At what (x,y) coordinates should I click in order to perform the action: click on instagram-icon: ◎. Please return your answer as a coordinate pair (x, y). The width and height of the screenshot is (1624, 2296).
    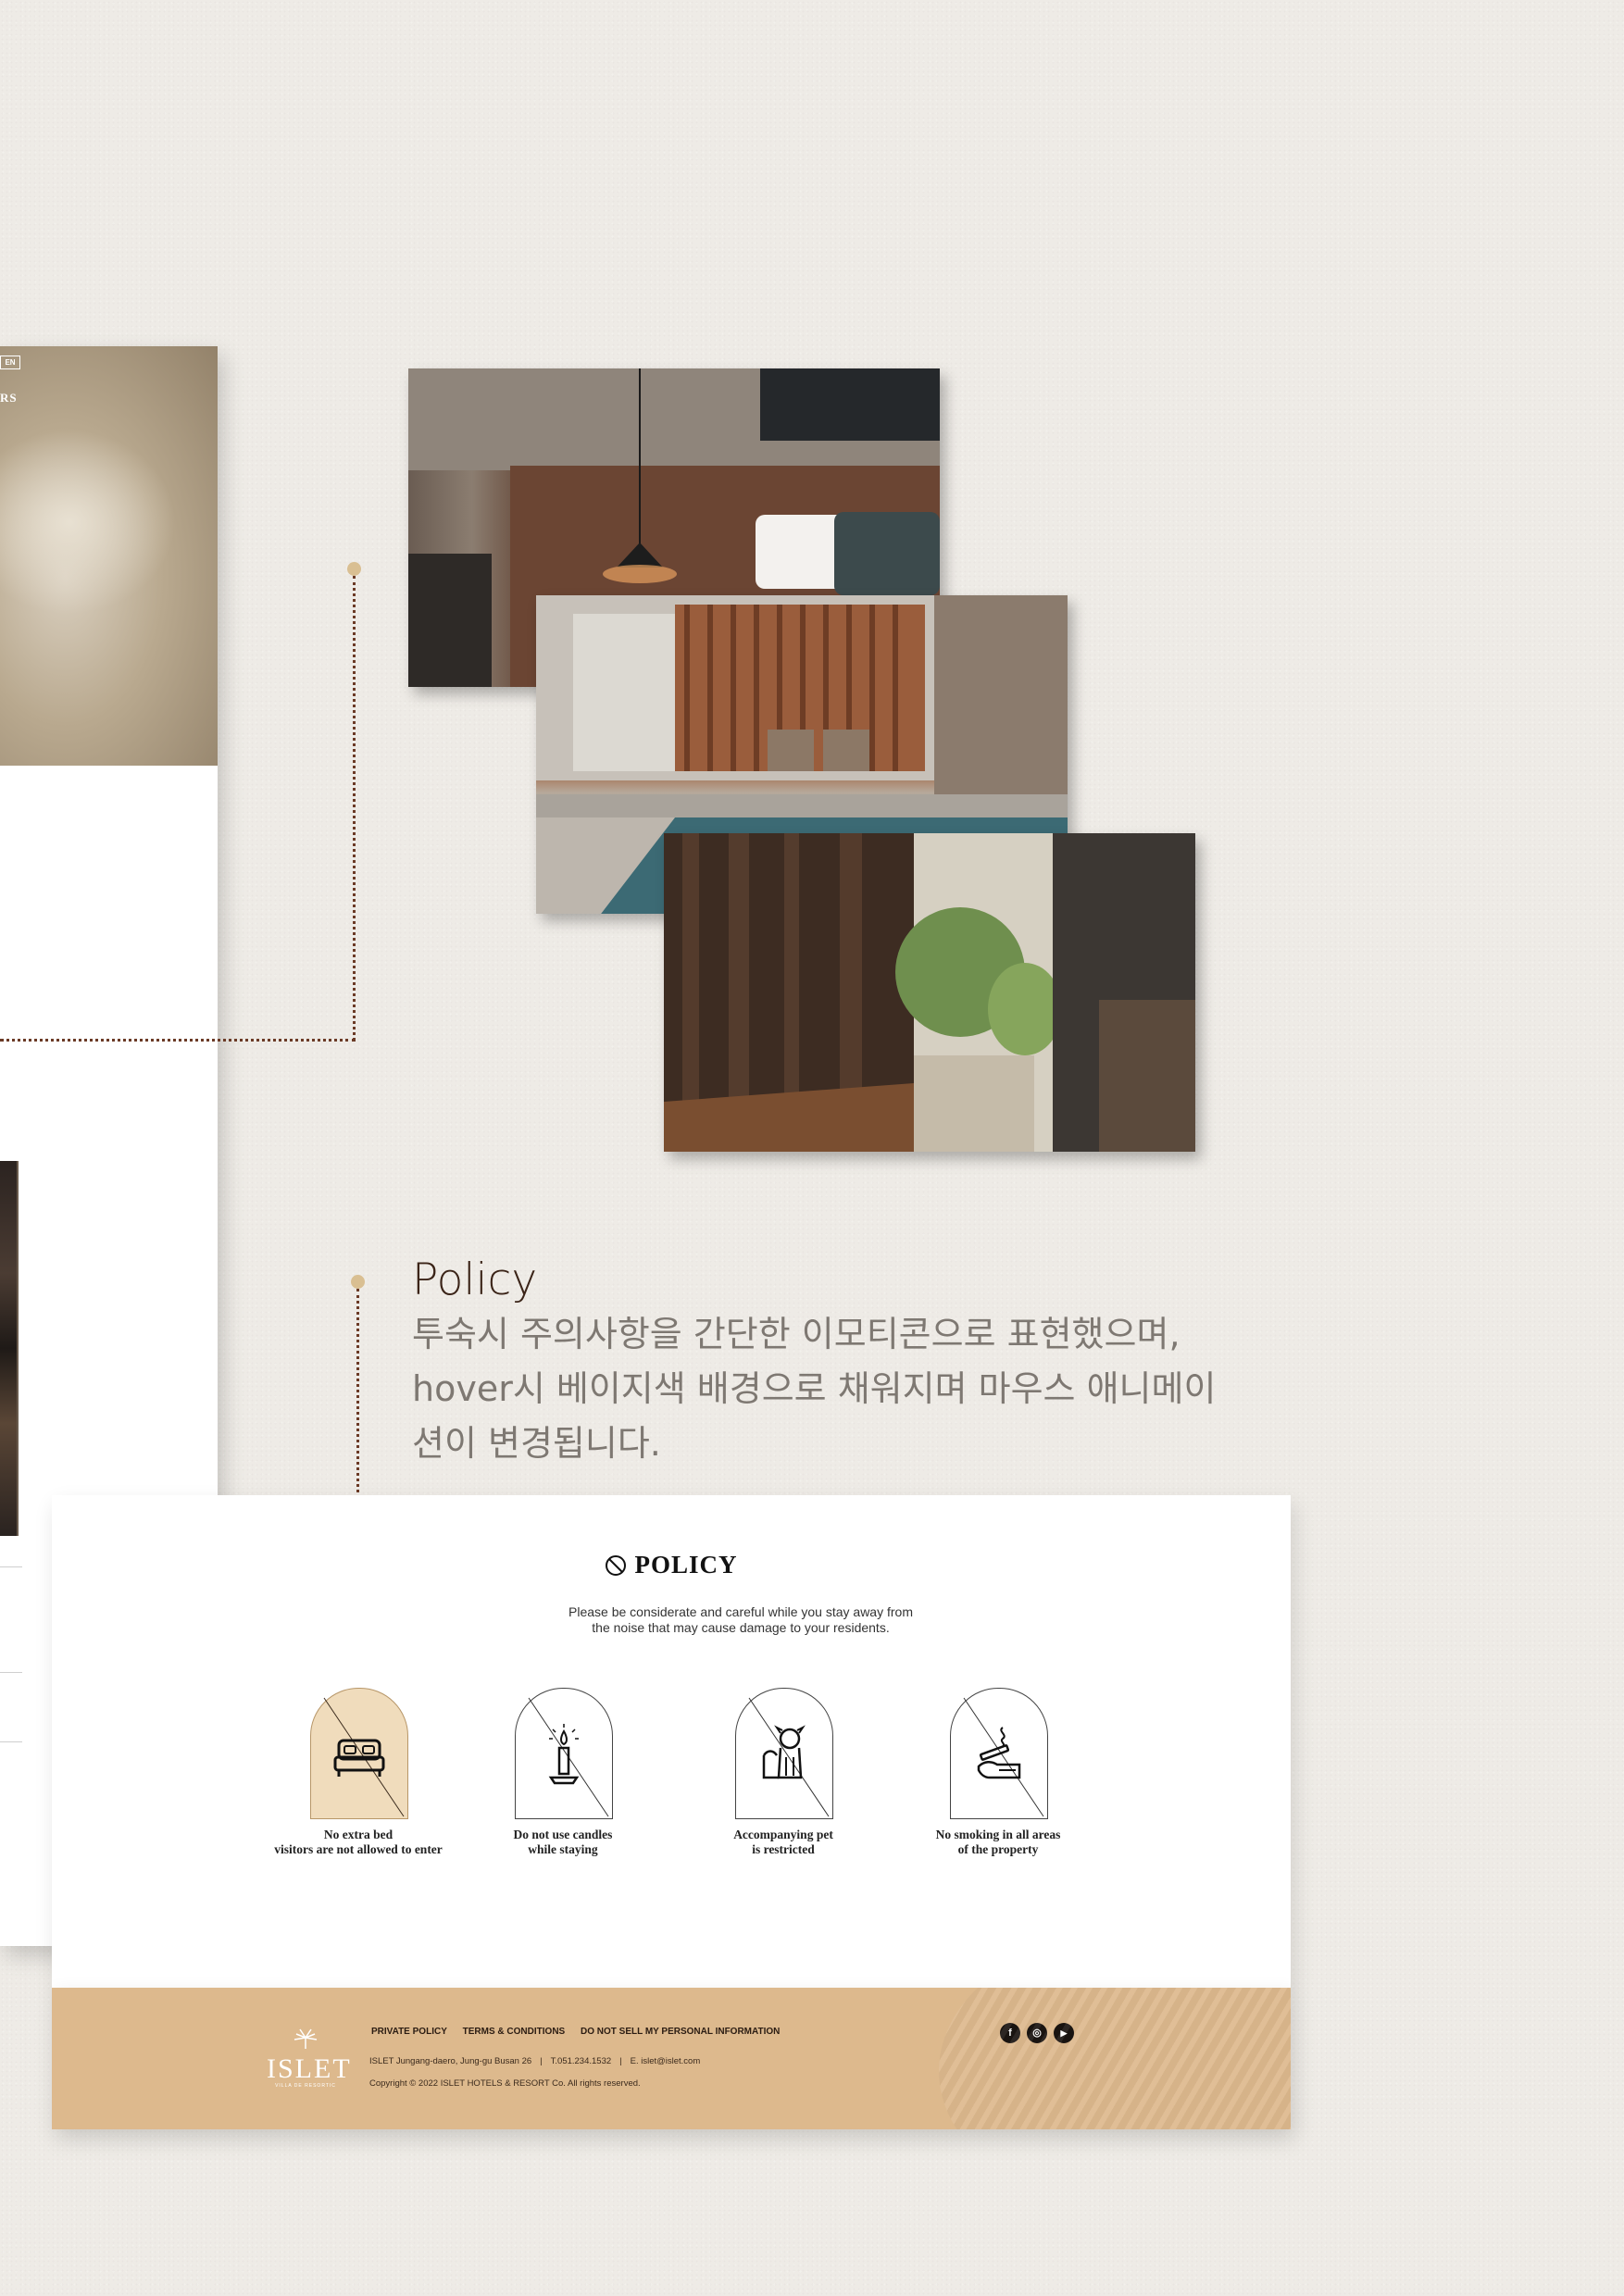
    Looking at the image, I should click on (1037, 2033).